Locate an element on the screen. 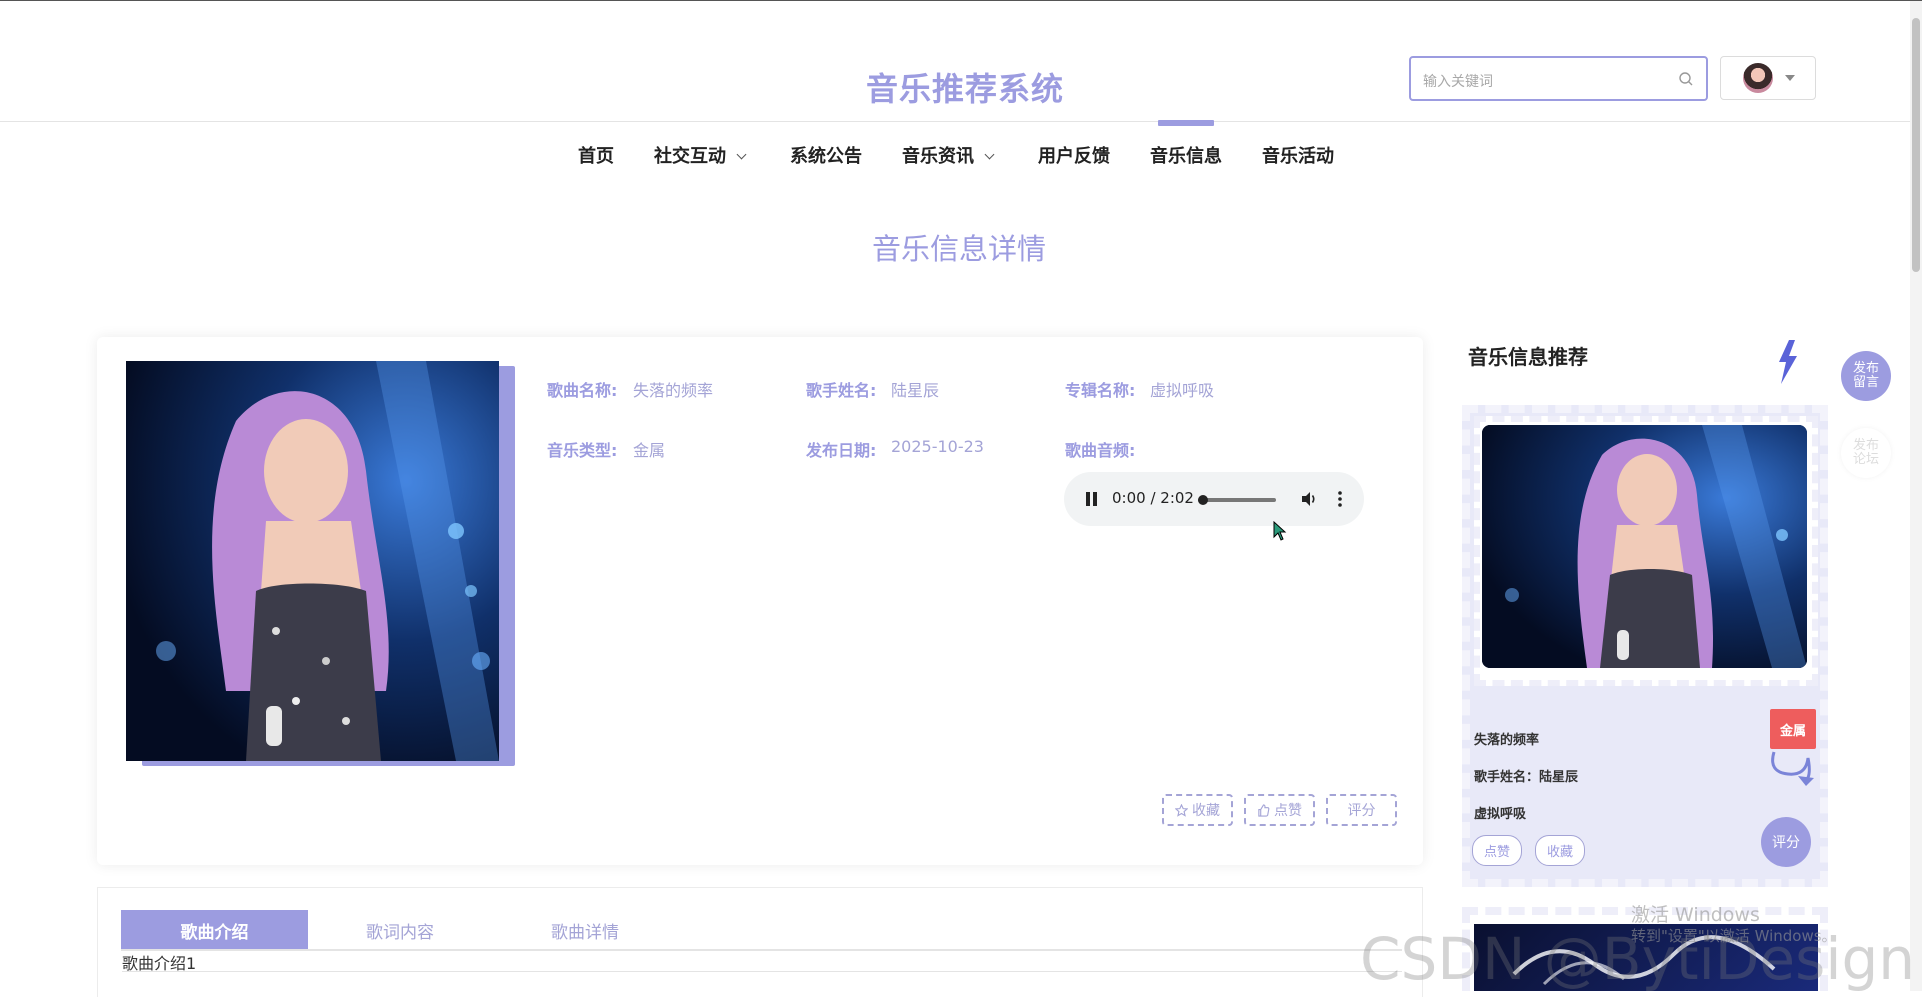 This screenshot has width=1922, height=997. singer-value: 陆星辰 is located at coordinates (915, 390).